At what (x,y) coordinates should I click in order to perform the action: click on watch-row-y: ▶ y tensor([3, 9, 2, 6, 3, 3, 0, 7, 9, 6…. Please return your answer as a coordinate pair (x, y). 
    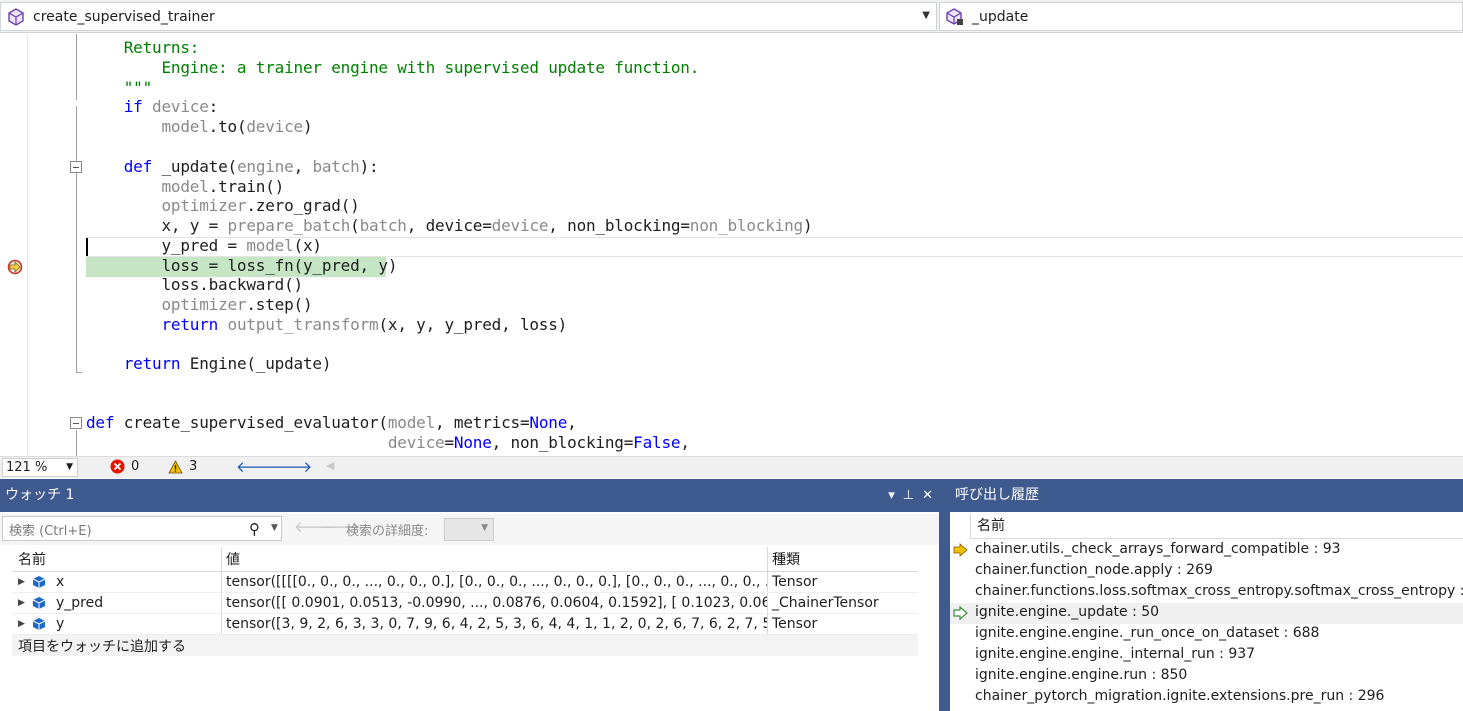
    Looking at the image, I should click on (465, 624).